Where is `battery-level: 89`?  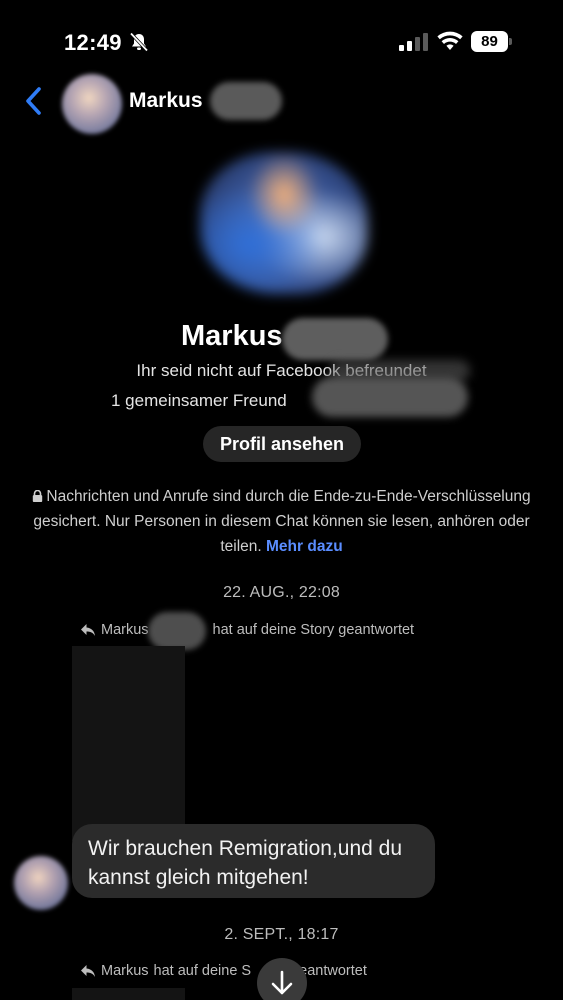 battery-level: 89 is located at coordinates (489, 41).